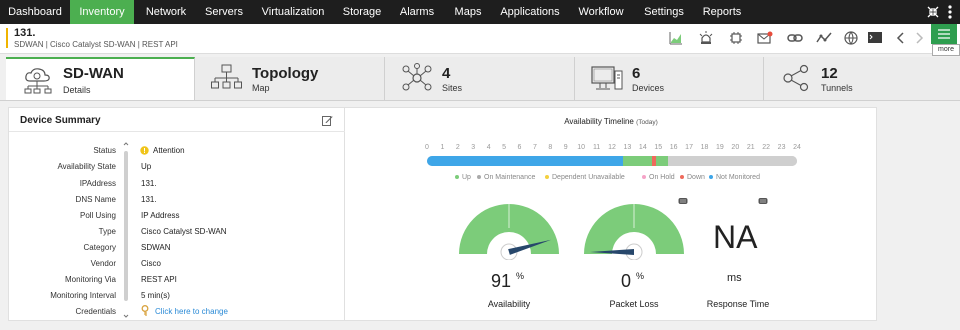 Image resolution: width=960 pixels, height=330 pixels. What do you see at coordinates (159, 279) in the screenshot?
I see `value-monitoring-via: REST API` at bounding box center [159, 279].